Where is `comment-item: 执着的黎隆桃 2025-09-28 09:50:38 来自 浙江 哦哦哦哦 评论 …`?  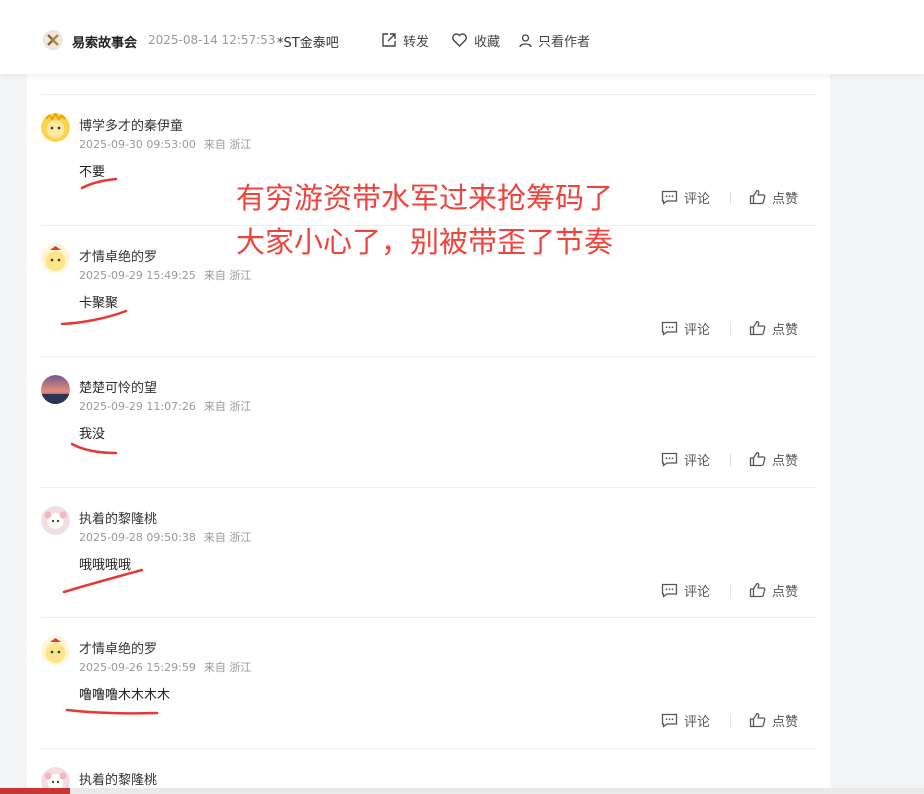
comment-item: 执着的黎隆桃 2025-09-28 09:50:38 来自 浙江 哦哦哦哦 评论 … is located at coordinates (428, 552).